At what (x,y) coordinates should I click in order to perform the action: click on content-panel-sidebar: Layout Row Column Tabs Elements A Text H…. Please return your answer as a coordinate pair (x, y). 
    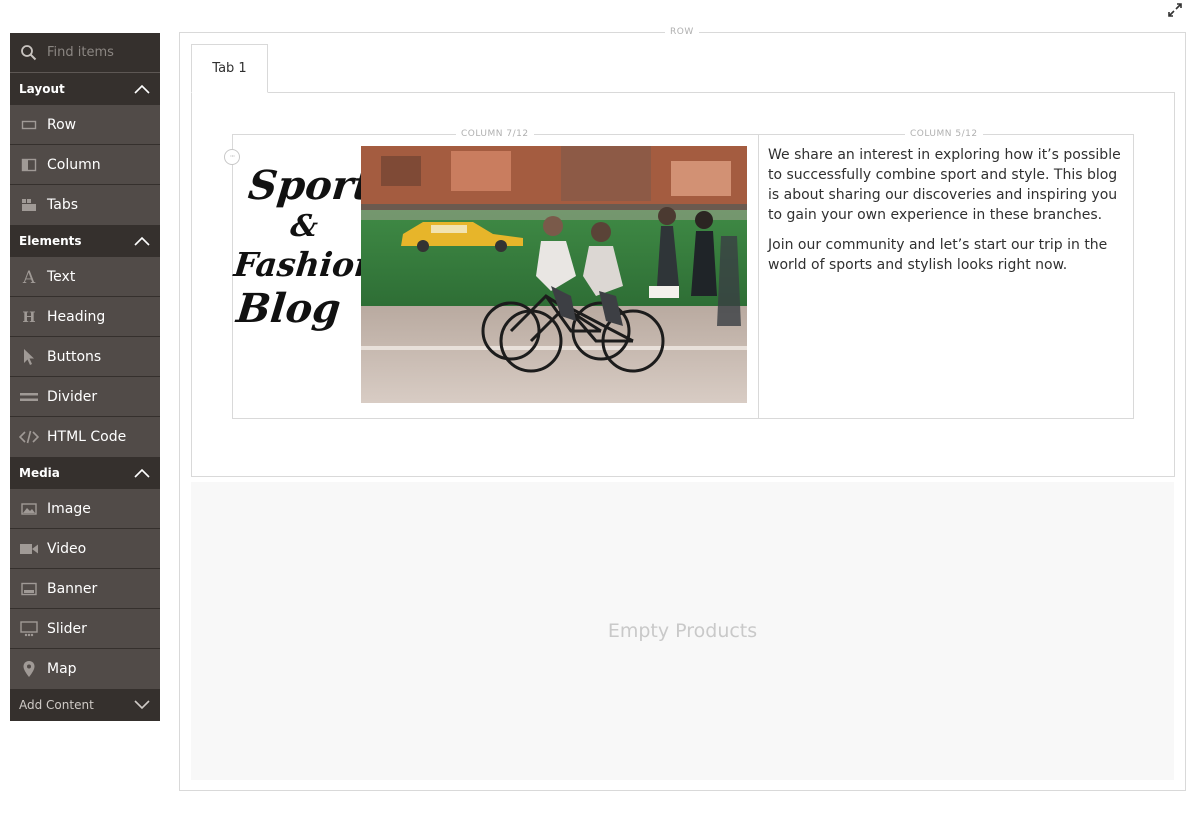
    Looking at the image, I should click on (85, 377).